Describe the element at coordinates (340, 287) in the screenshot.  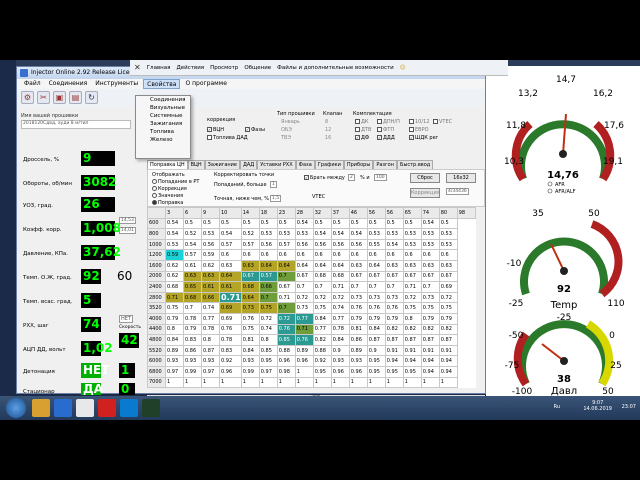
I see `grid-cell: 0.71` at that location.